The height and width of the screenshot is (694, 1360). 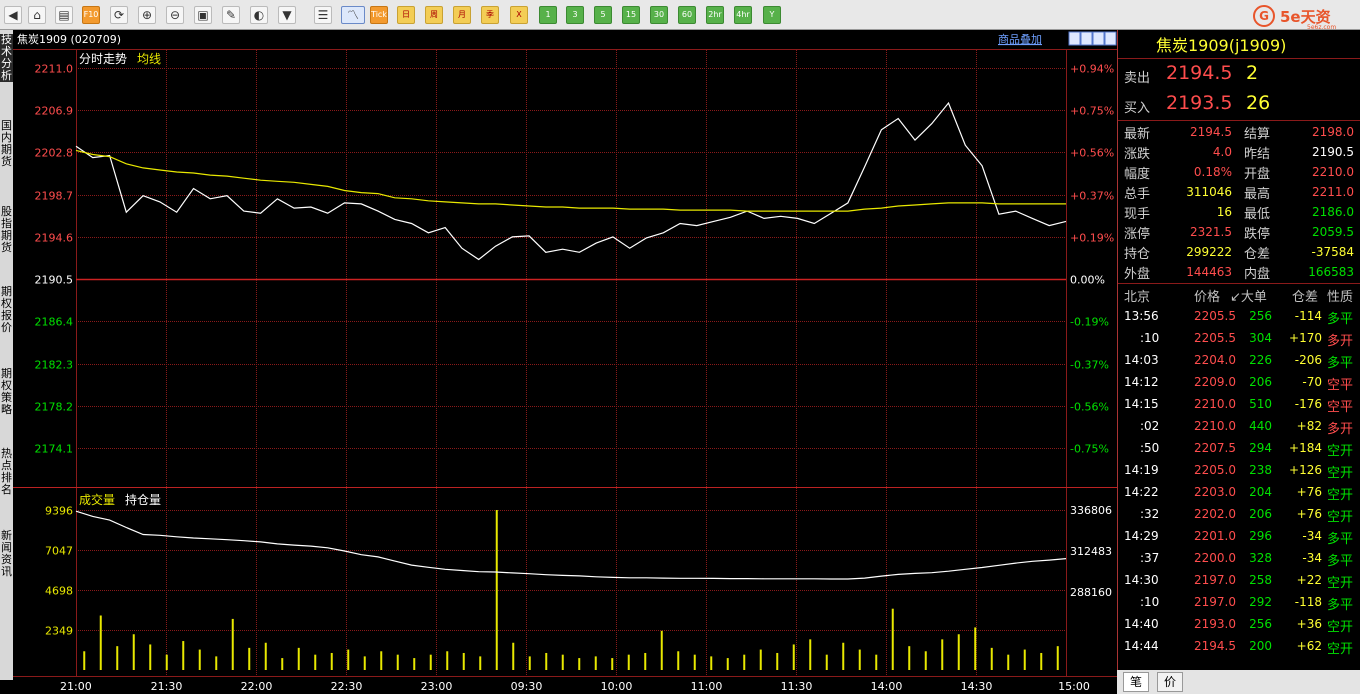 I want to click on filter-icon: ▼, so click(x=287, y=15).